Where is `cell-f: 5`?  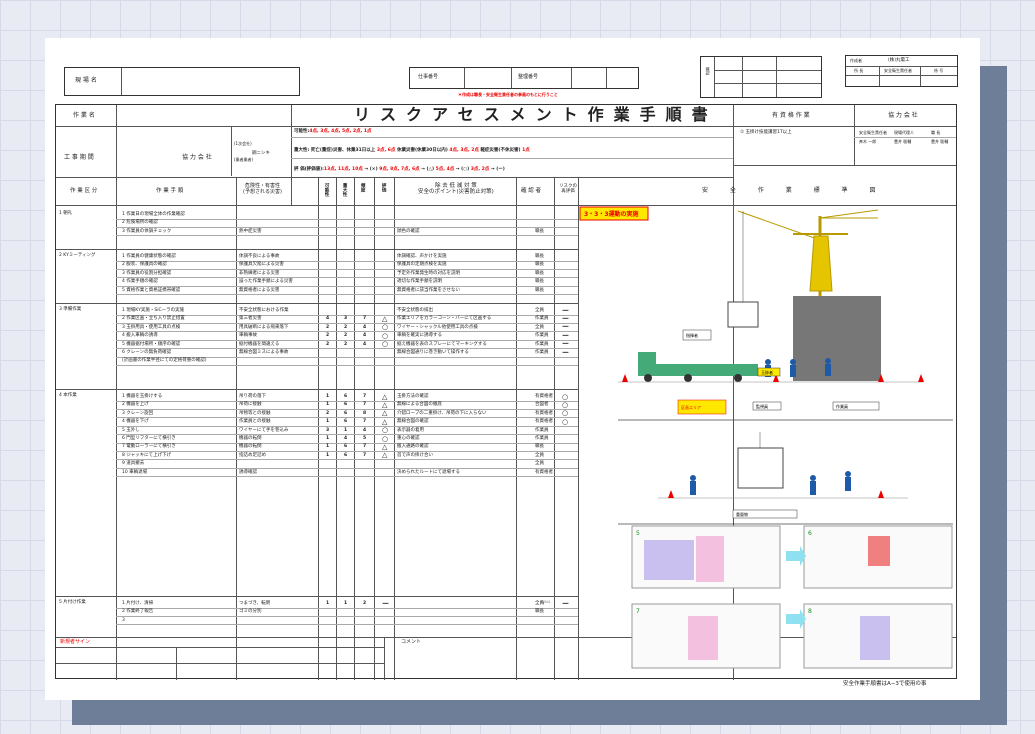 cell-f: 5 is located at coordinates (365, 438).